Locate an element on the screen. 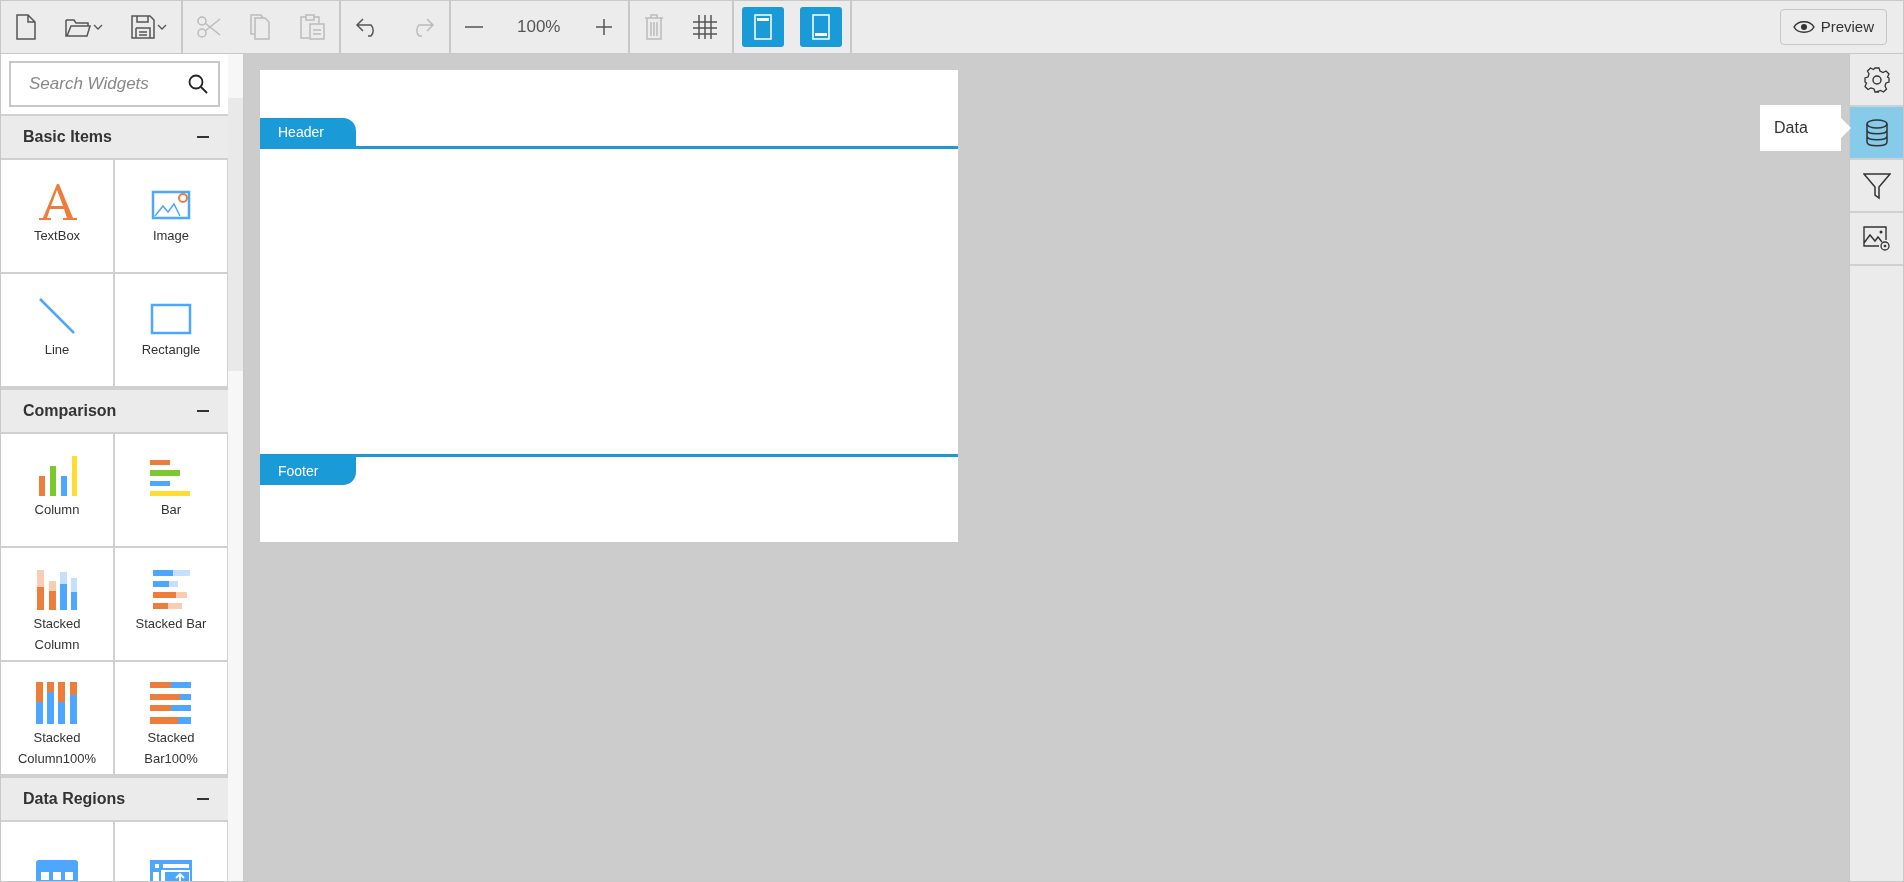 The image size is (1904, 882). widget-label: Bar is located at coordinates (171, 510).